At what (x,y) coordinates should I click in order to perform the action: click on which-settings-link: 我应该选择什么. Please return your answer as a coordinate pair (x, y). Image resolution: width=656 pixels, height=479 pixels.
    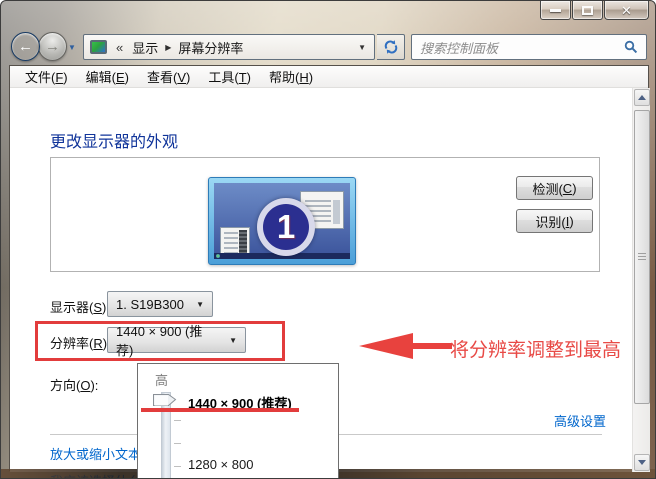
    Looking at the image, I should click on (95, 474).